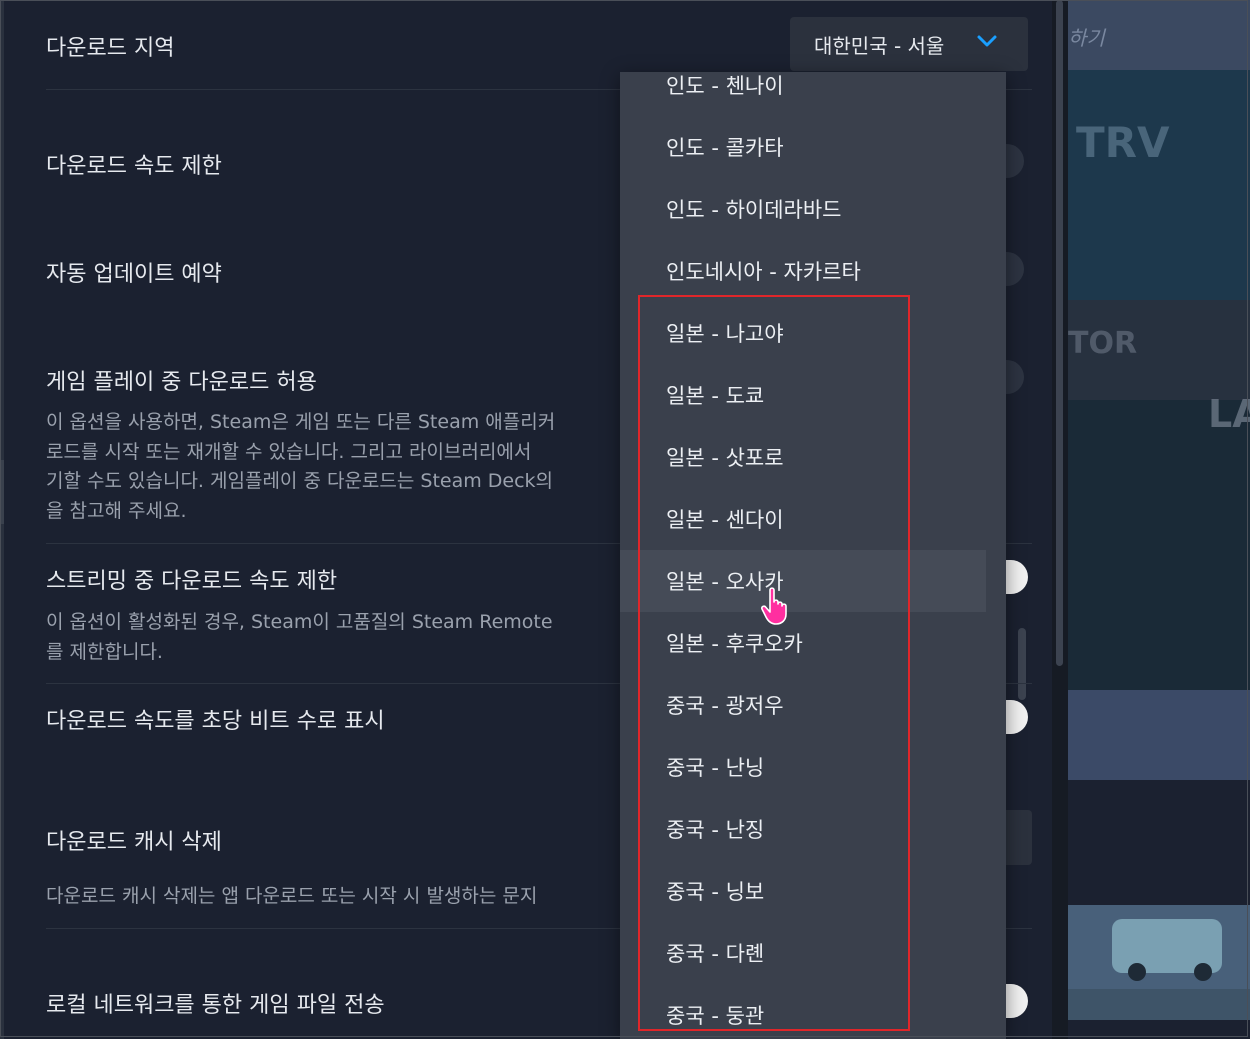 The width and height of the screenshot is (1250, 1039). I want to click on dropdown-option-hovered: 일본 - 오사카, so click(803, 581).